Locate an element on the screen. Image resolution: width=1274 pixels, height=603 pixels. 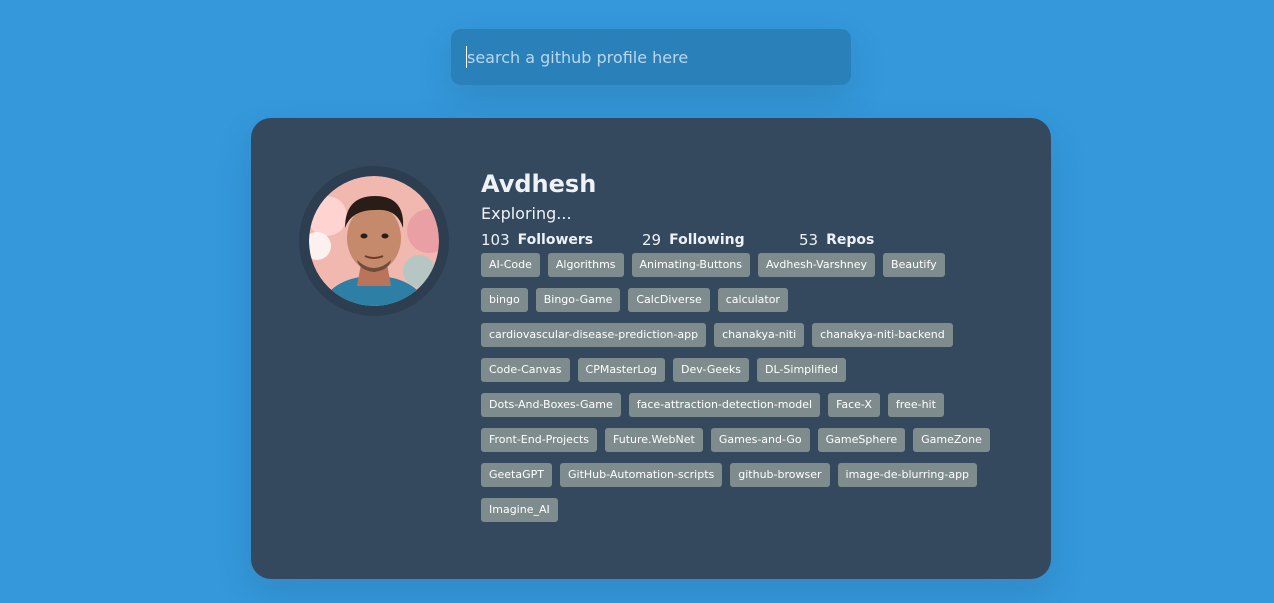
repo-tag: Code-Canvas is located at coordinates (525, 370).